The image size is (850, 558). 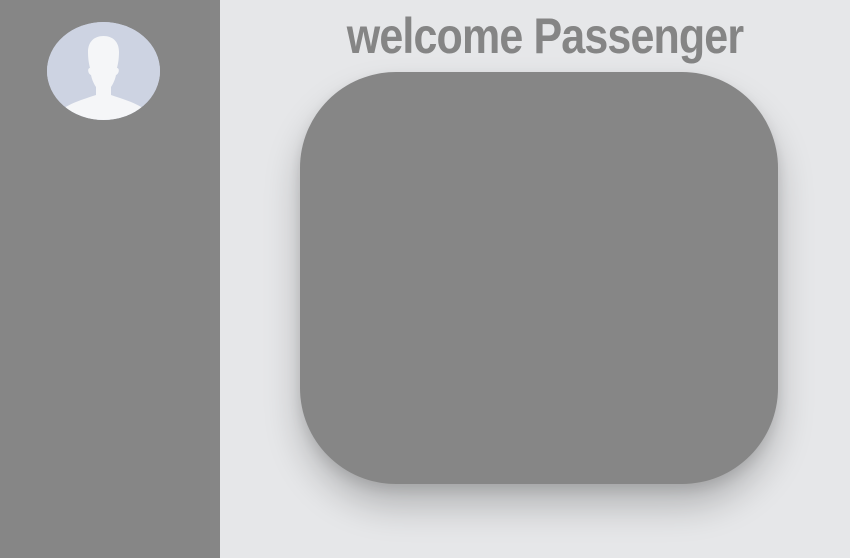 I want to click on welcome-title: welcome Passenger, so click(x=545, y=36).